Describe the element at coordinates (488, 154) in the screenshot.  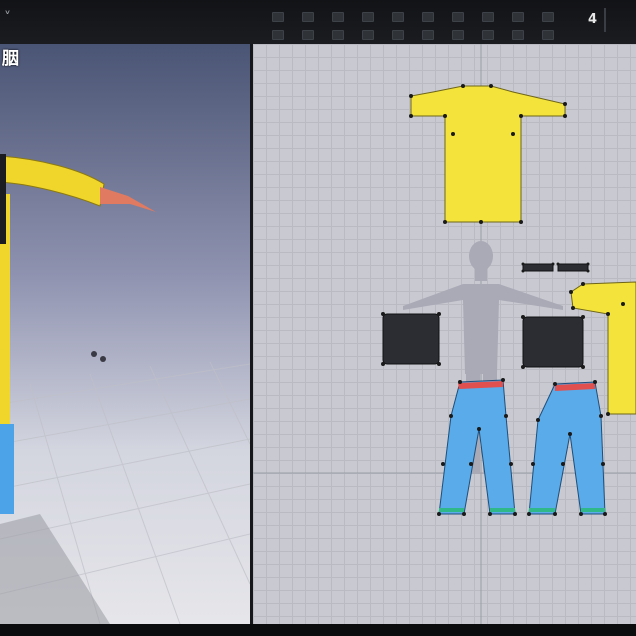
I see `shirt-front-pattern` at that location.